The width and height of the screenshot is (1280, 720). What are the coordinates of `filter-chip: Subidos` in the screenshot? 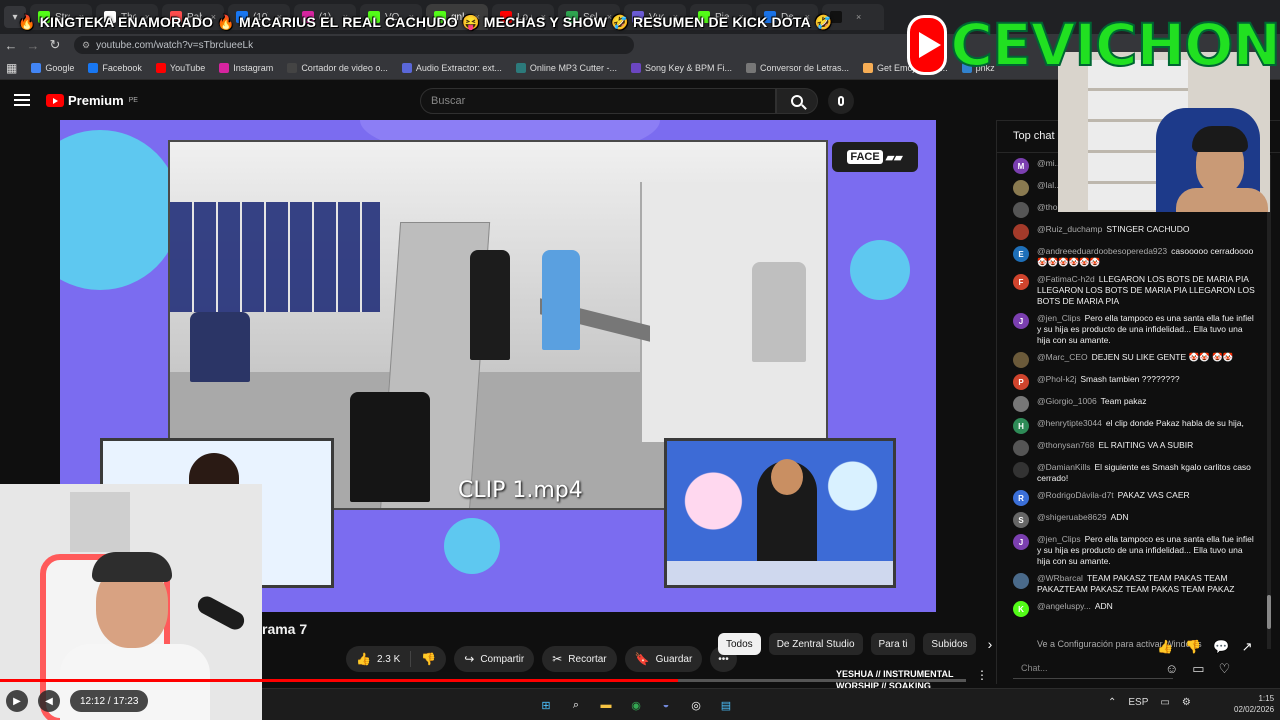 It's located at (949, 644).